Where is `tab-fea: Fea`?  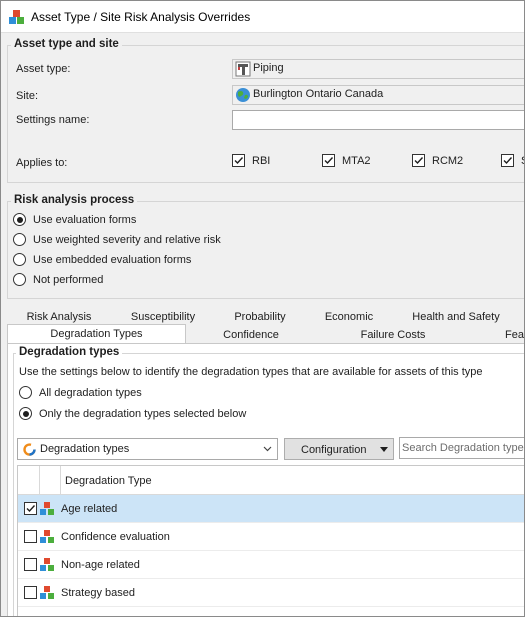
tab-fea: Fea is located at coordinates (514, 335).